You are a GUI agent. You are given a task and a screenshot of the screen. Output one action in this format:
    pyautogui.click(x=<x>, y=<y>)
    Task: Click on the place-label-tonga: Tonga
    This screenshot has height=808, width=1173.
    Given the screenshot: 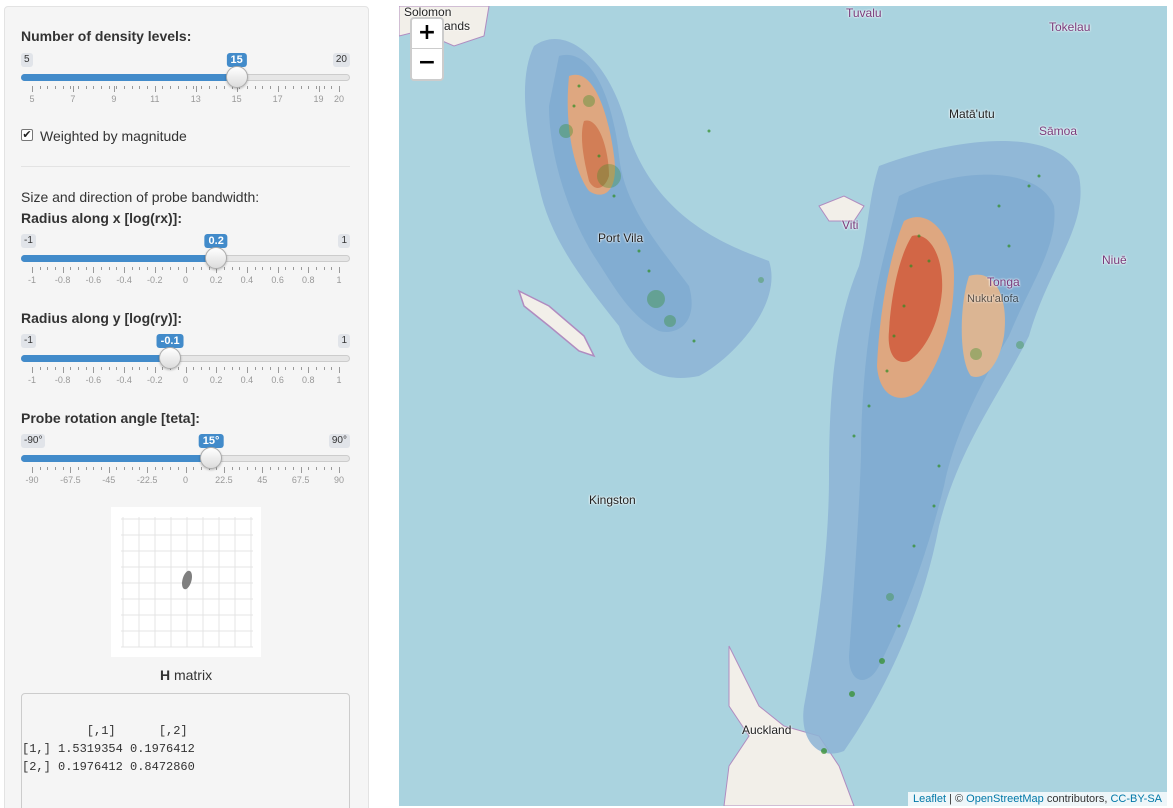 What is the action you would take?
    pyautogui.click(x=1003, y=282)
    